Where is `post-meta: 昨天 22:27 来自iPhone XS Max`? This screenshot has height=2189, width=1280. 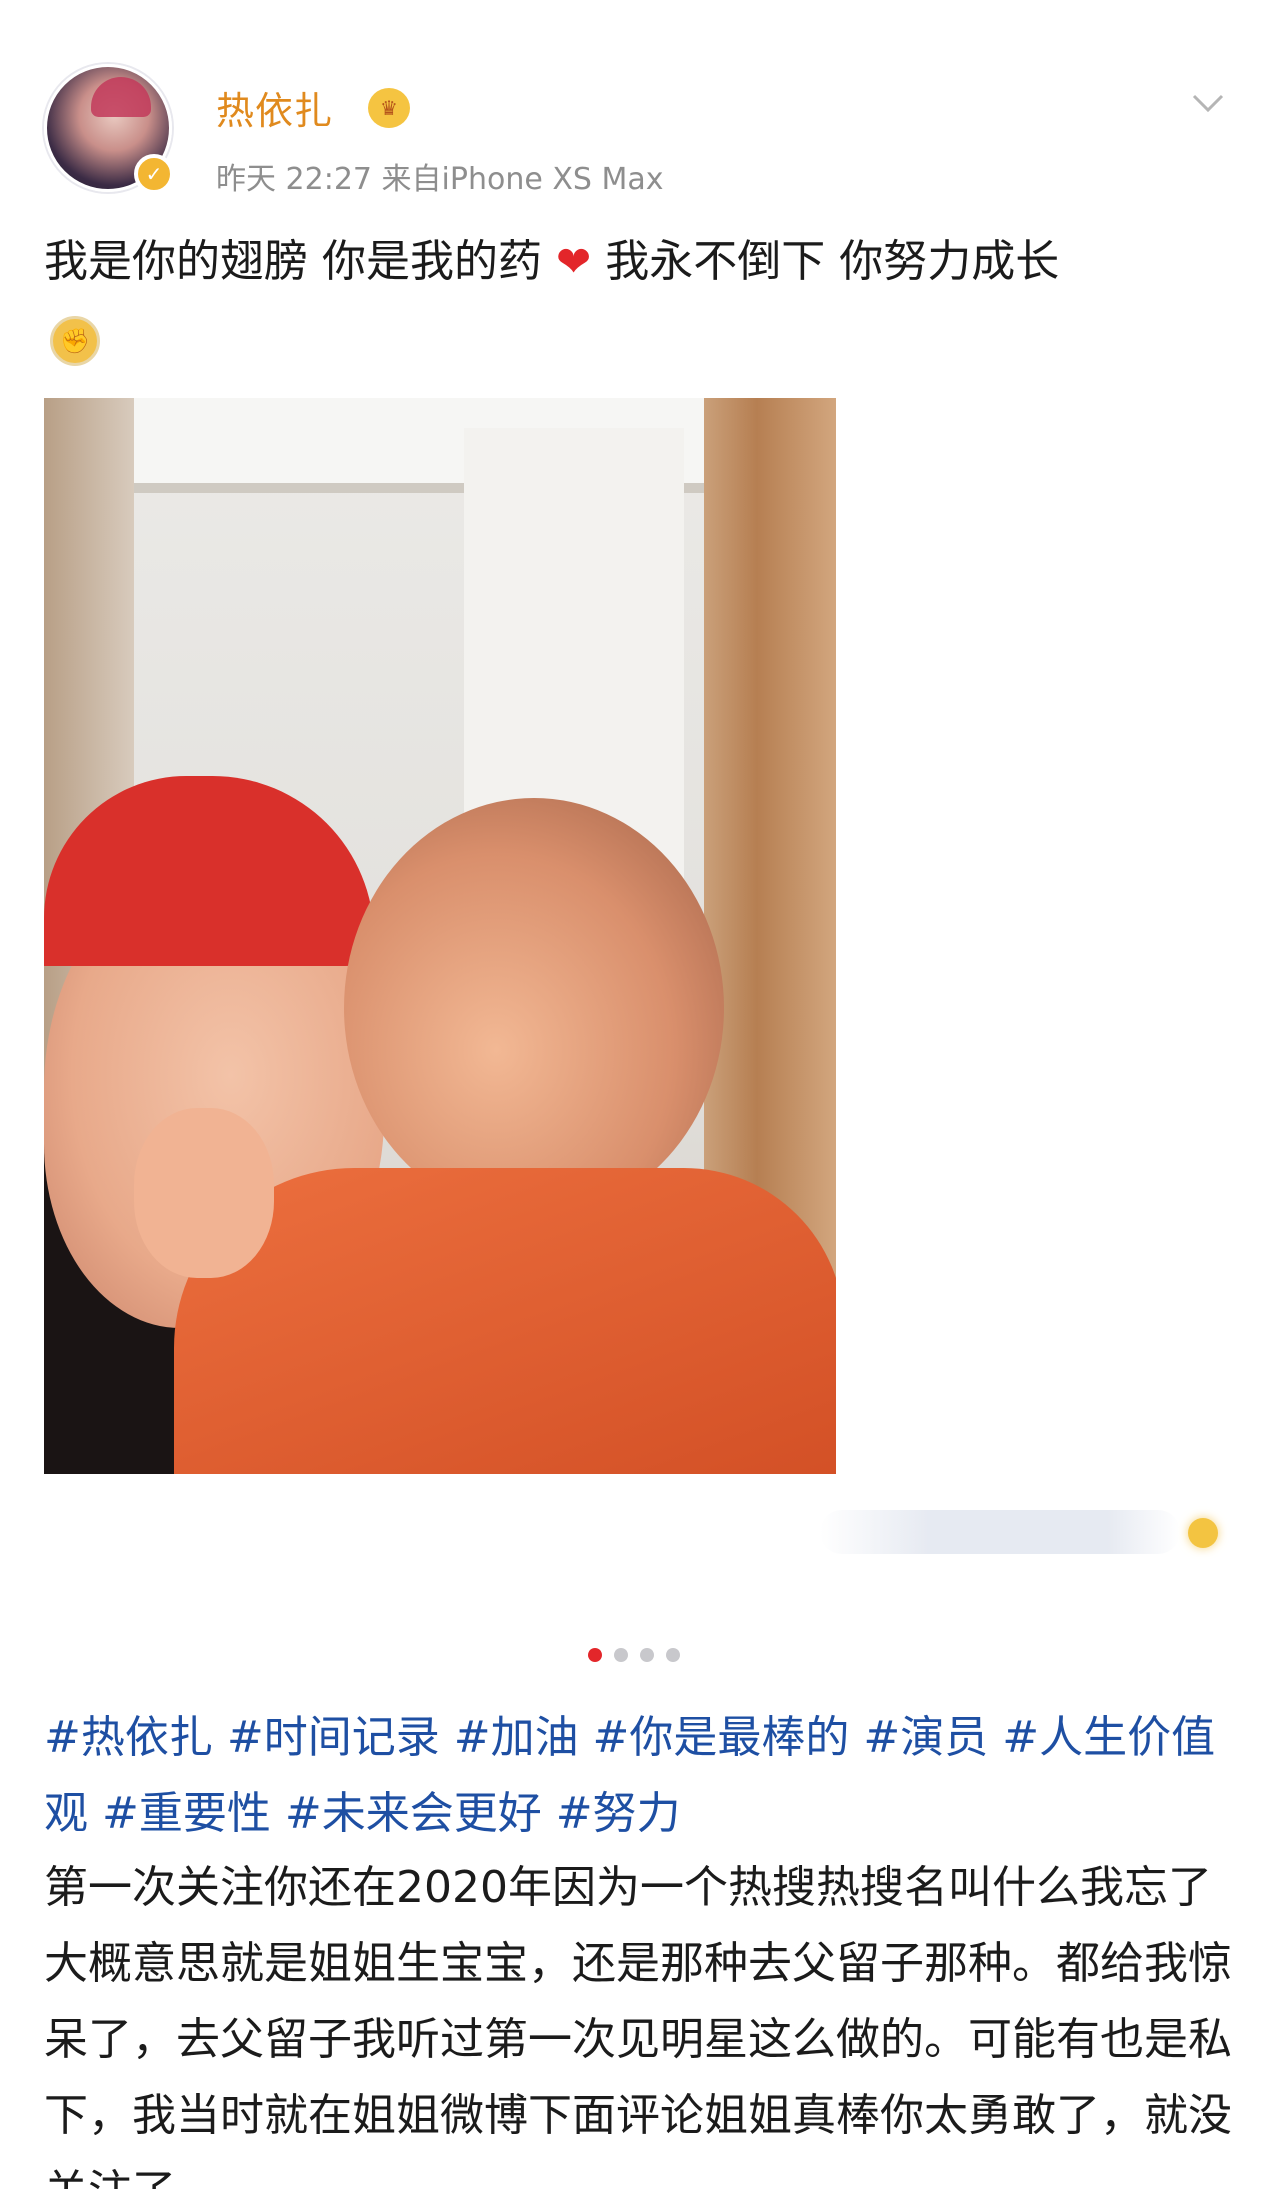
post-meta: 昨天 22:27 来自iPhone XS Max is located at coordinates (440, 176).